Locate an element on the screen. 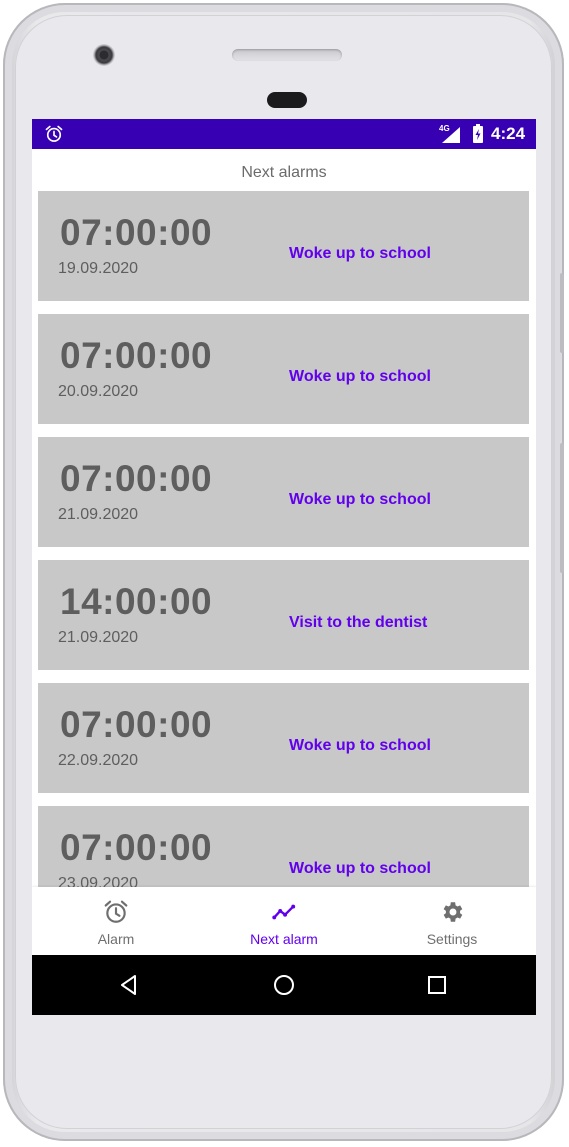 The image size is (569, 1147). back-icon is located at coordinates (129, 985).